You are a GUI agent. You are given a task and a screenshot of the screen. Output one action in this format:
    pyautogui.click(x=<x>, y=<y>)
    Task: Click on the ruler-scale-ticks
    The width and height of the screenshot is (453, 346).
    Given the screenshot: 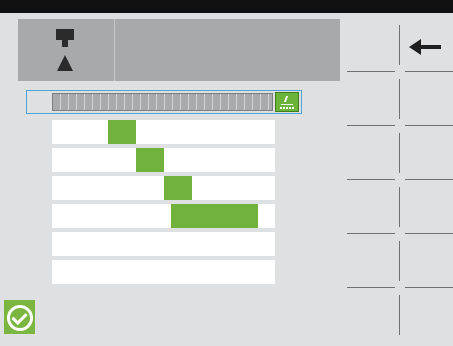 What is the action you would take?
    pyautogui.click(x=287, y=108)
    